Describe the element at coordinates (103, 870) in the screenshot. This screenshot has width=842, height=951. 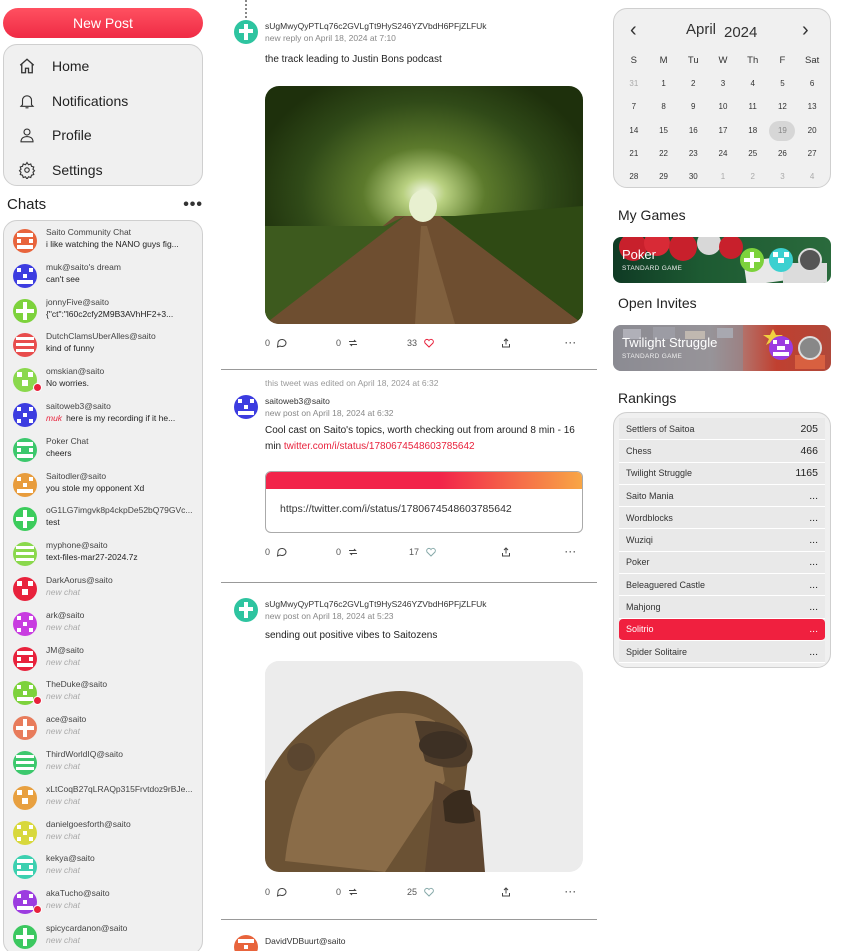
I see `chat-item: kekya@saito new chat` at that location.